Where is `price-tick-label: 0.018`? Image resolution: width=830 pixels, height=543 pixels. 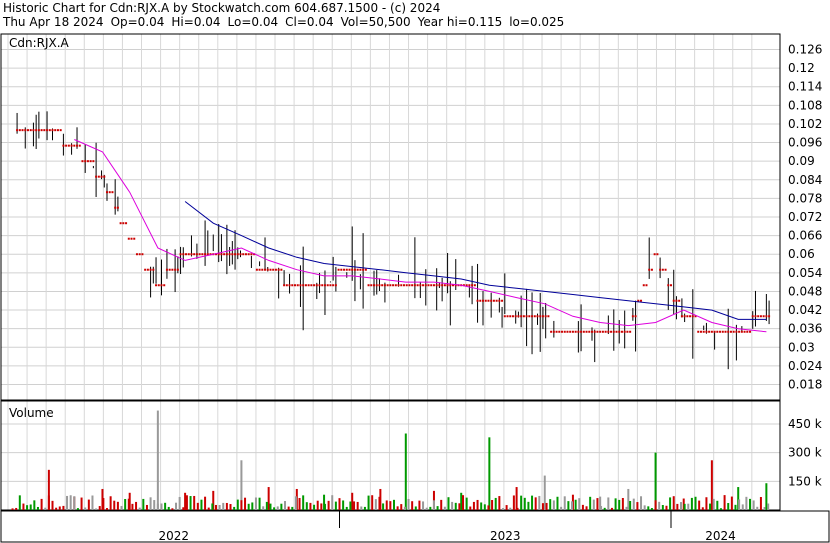 price-tick-label: 0.018 is located at coordinates (805, 384).